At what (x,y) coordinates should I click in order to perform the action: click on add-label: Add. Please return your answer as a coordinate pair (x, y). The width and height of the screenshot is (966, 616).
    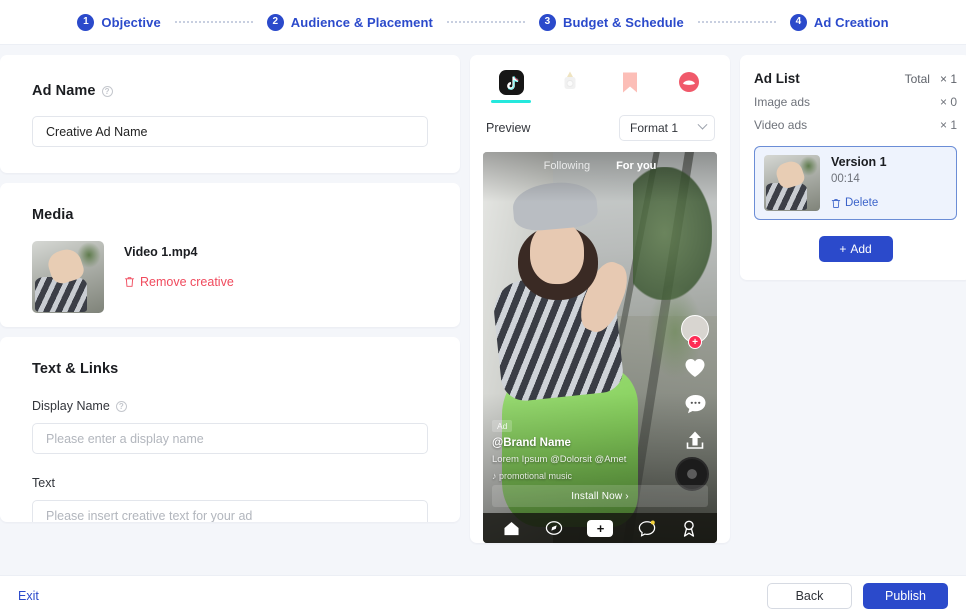
    Looking at the image, I should click on (861, 249).